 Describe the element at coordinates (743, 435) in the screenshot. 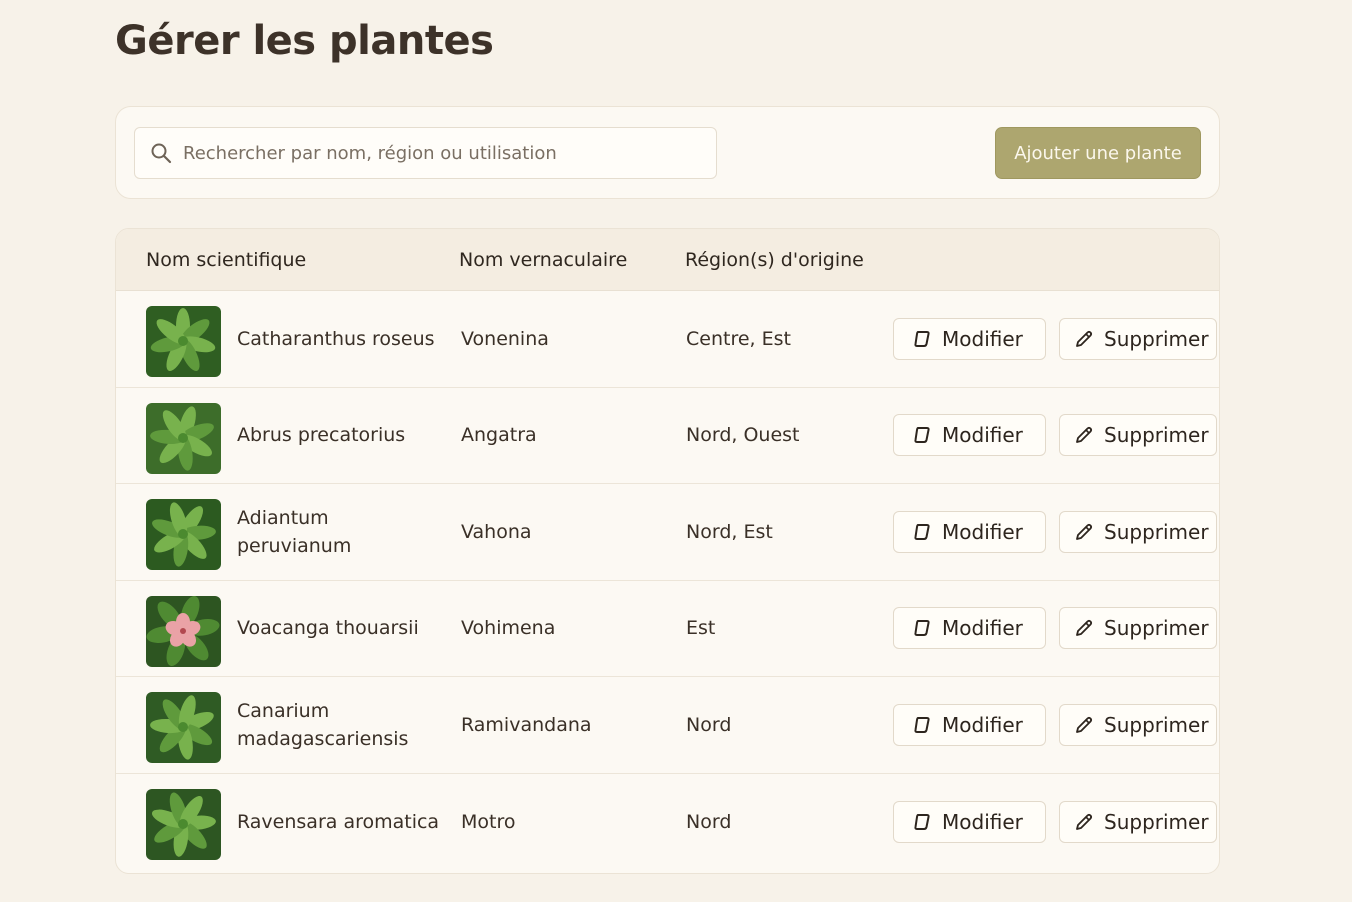

I see `regions-cell: Nord, Ouest` at that location.